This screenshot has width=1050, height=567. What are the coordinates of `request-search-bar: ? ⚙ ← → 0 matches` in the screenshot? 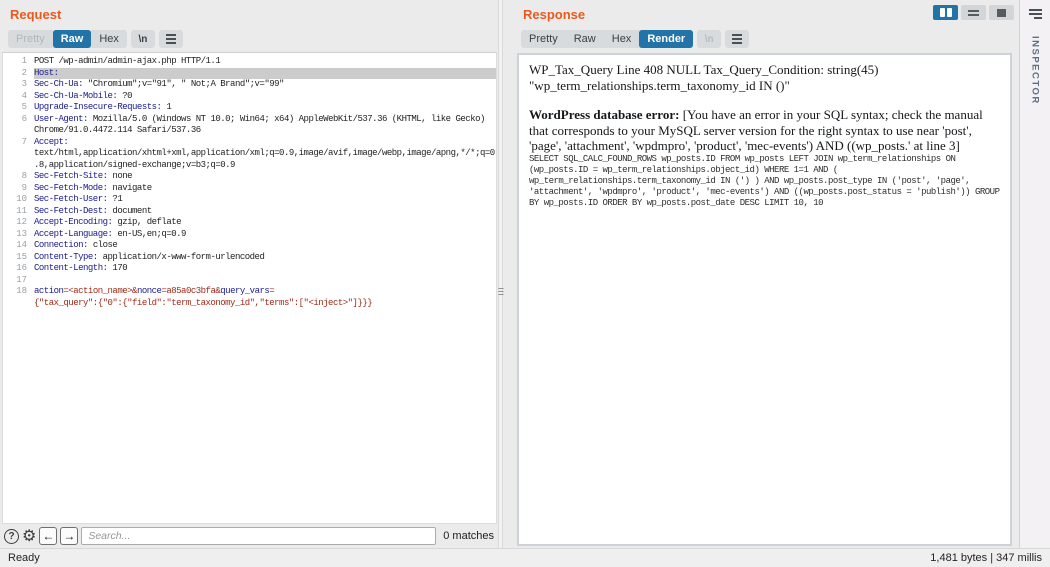 It's located at (250, 536).